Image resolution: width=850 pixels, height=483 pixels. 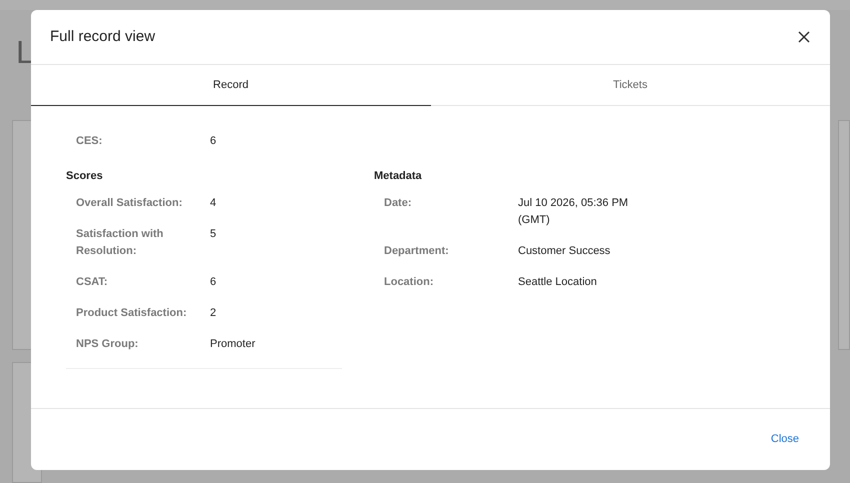 What do you see at coordinates (85, 176) in the screenshot?
I see `section-heading: Scores` at bounding box center [85, 176].